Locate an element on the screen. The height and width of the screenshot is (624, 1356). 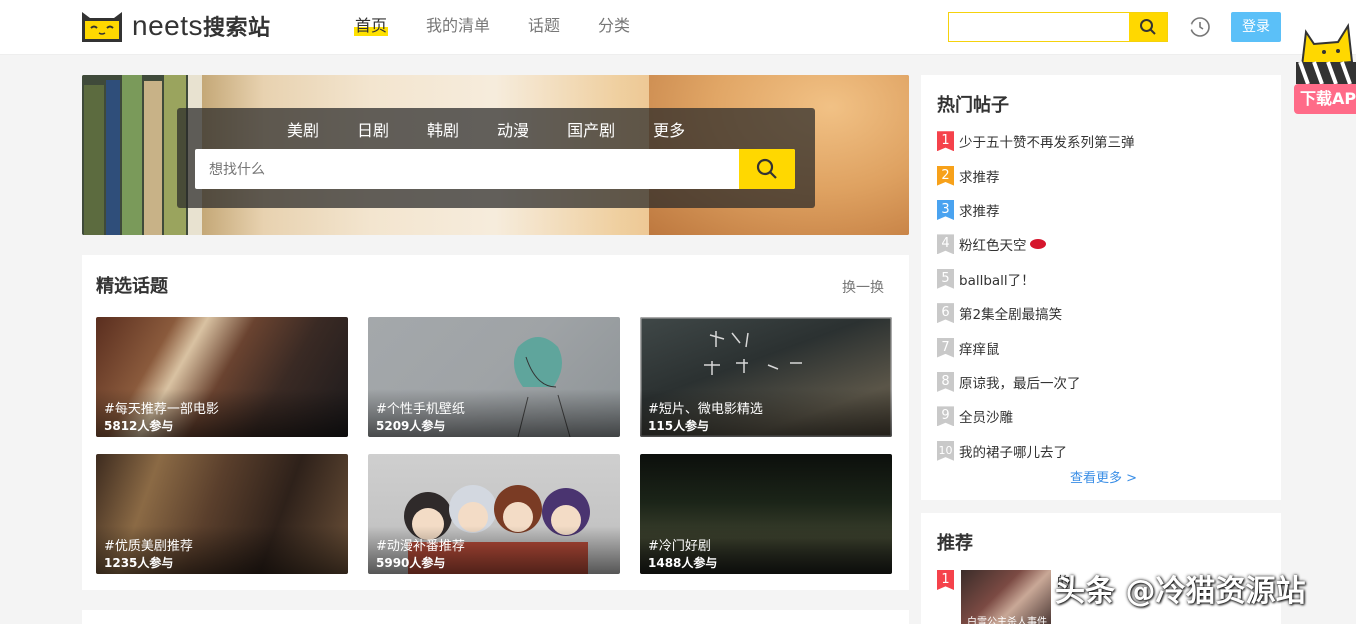
post-title: 第2集全剧最搞笑 is located at coordinates (1010, 313).